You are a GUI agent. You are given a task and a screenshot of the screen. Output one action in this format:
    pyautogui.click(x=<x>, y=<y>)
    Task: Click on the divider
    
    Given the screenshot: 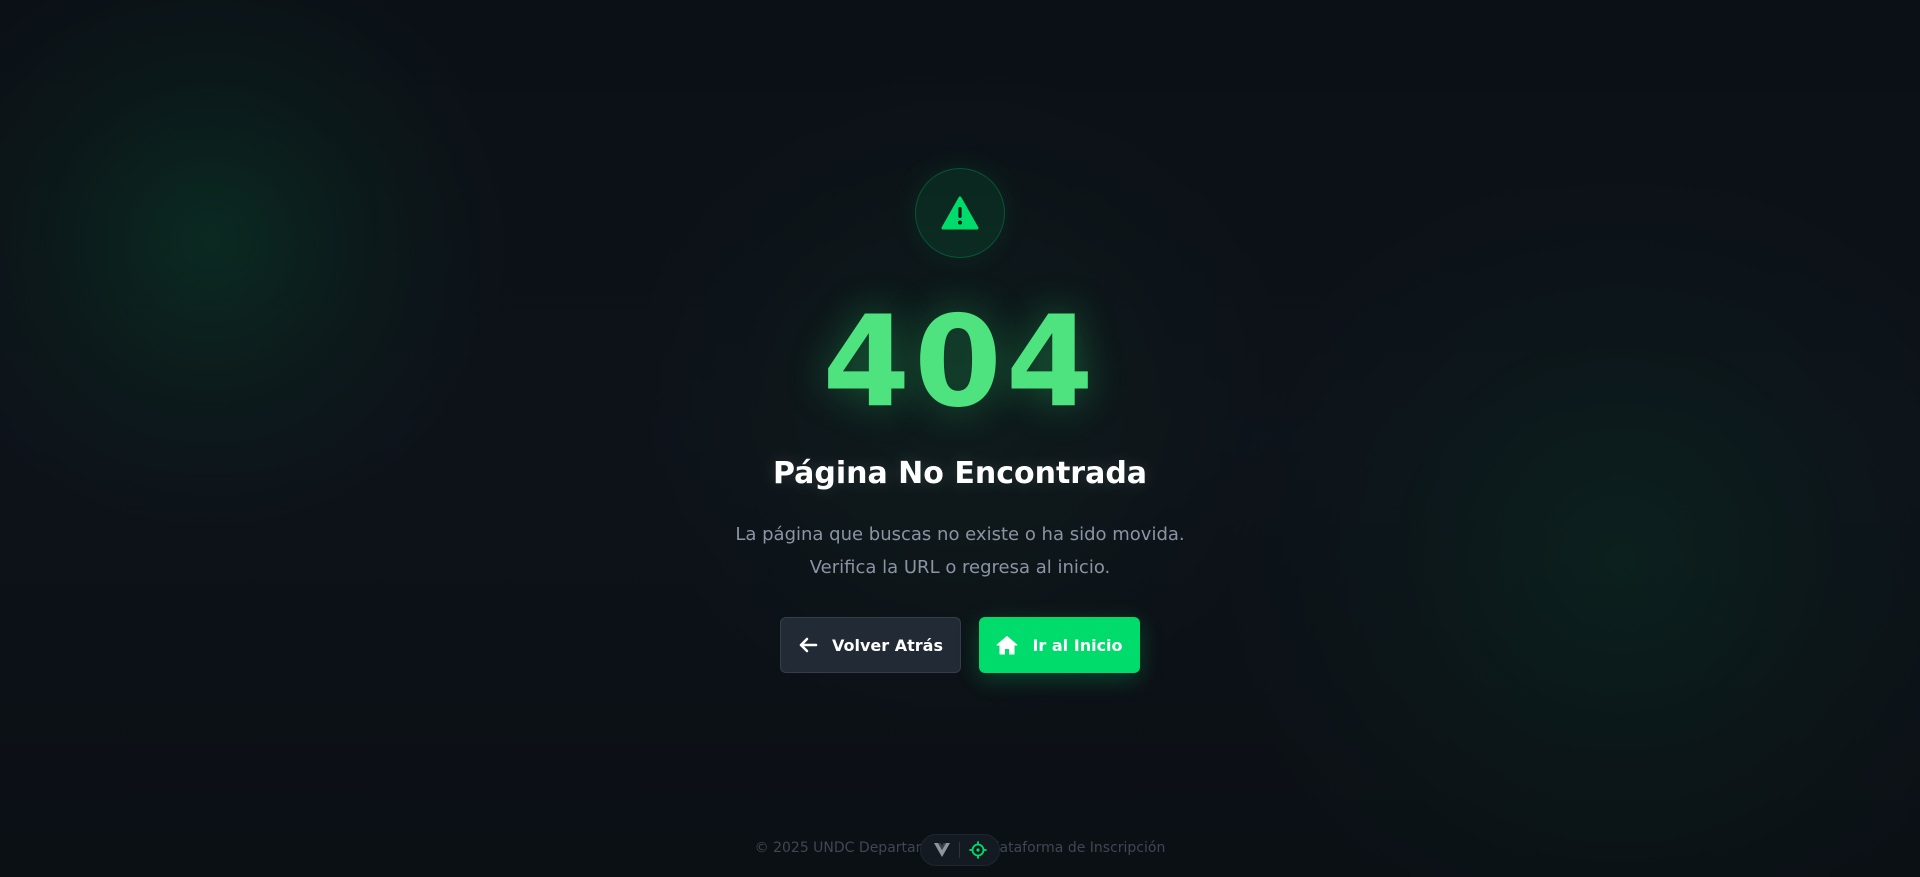 What is the action you would take?
    pyautogui.click(x=959, y=850)
    